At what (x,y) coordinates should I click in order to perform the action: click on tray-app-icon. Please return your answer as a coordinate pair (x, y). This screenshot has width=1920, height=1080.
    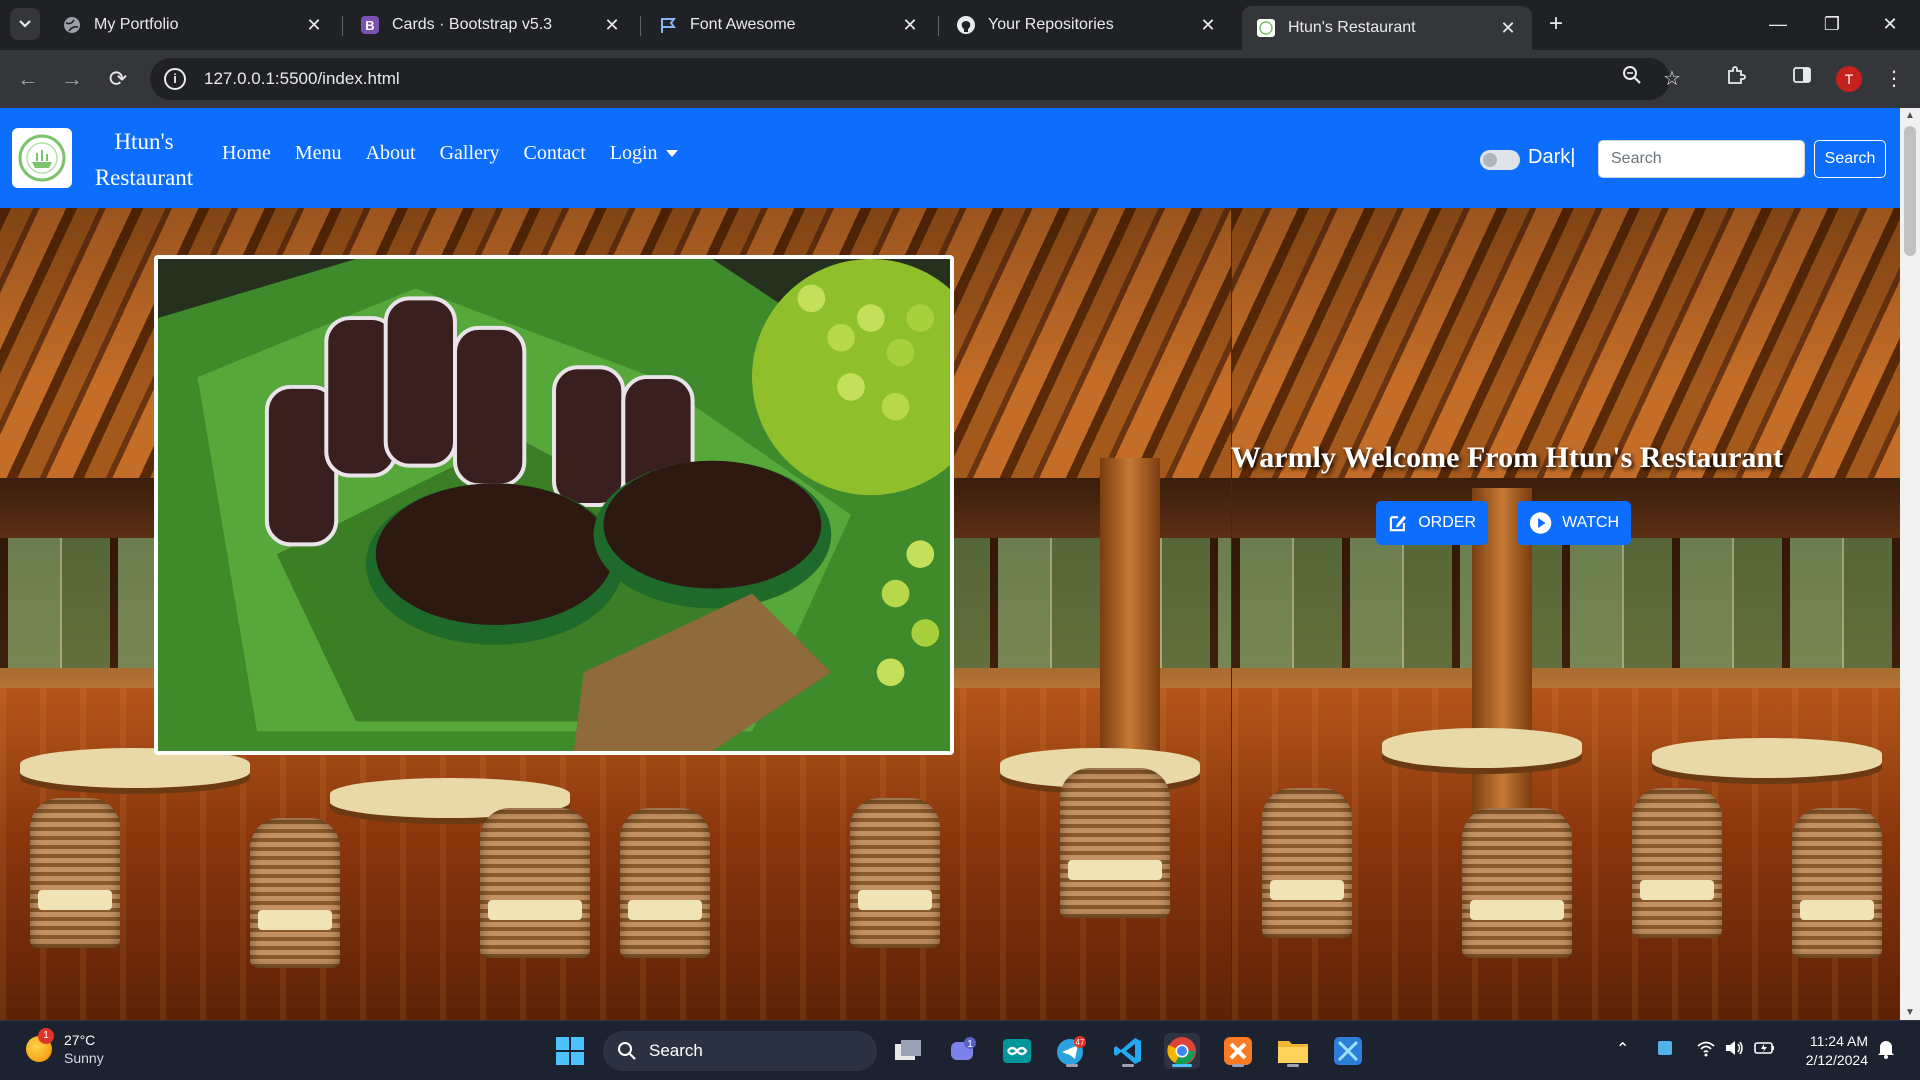
    Looking at the image, I should click on (1665, 1050).